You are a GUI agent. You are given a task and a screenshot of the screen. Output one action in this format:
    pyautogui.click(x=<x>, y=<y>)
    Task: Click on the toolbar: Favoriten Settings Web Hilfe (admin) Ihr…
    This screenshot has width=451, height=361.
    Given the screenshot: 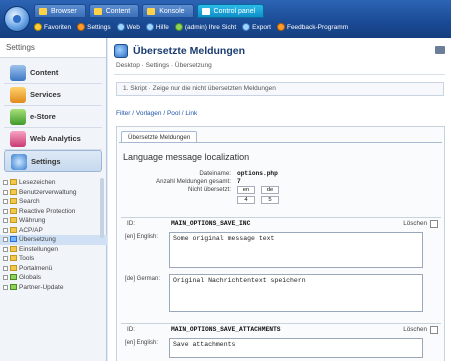 What is the action you would take?
    pyautogui.click(x=191, y=27)
    